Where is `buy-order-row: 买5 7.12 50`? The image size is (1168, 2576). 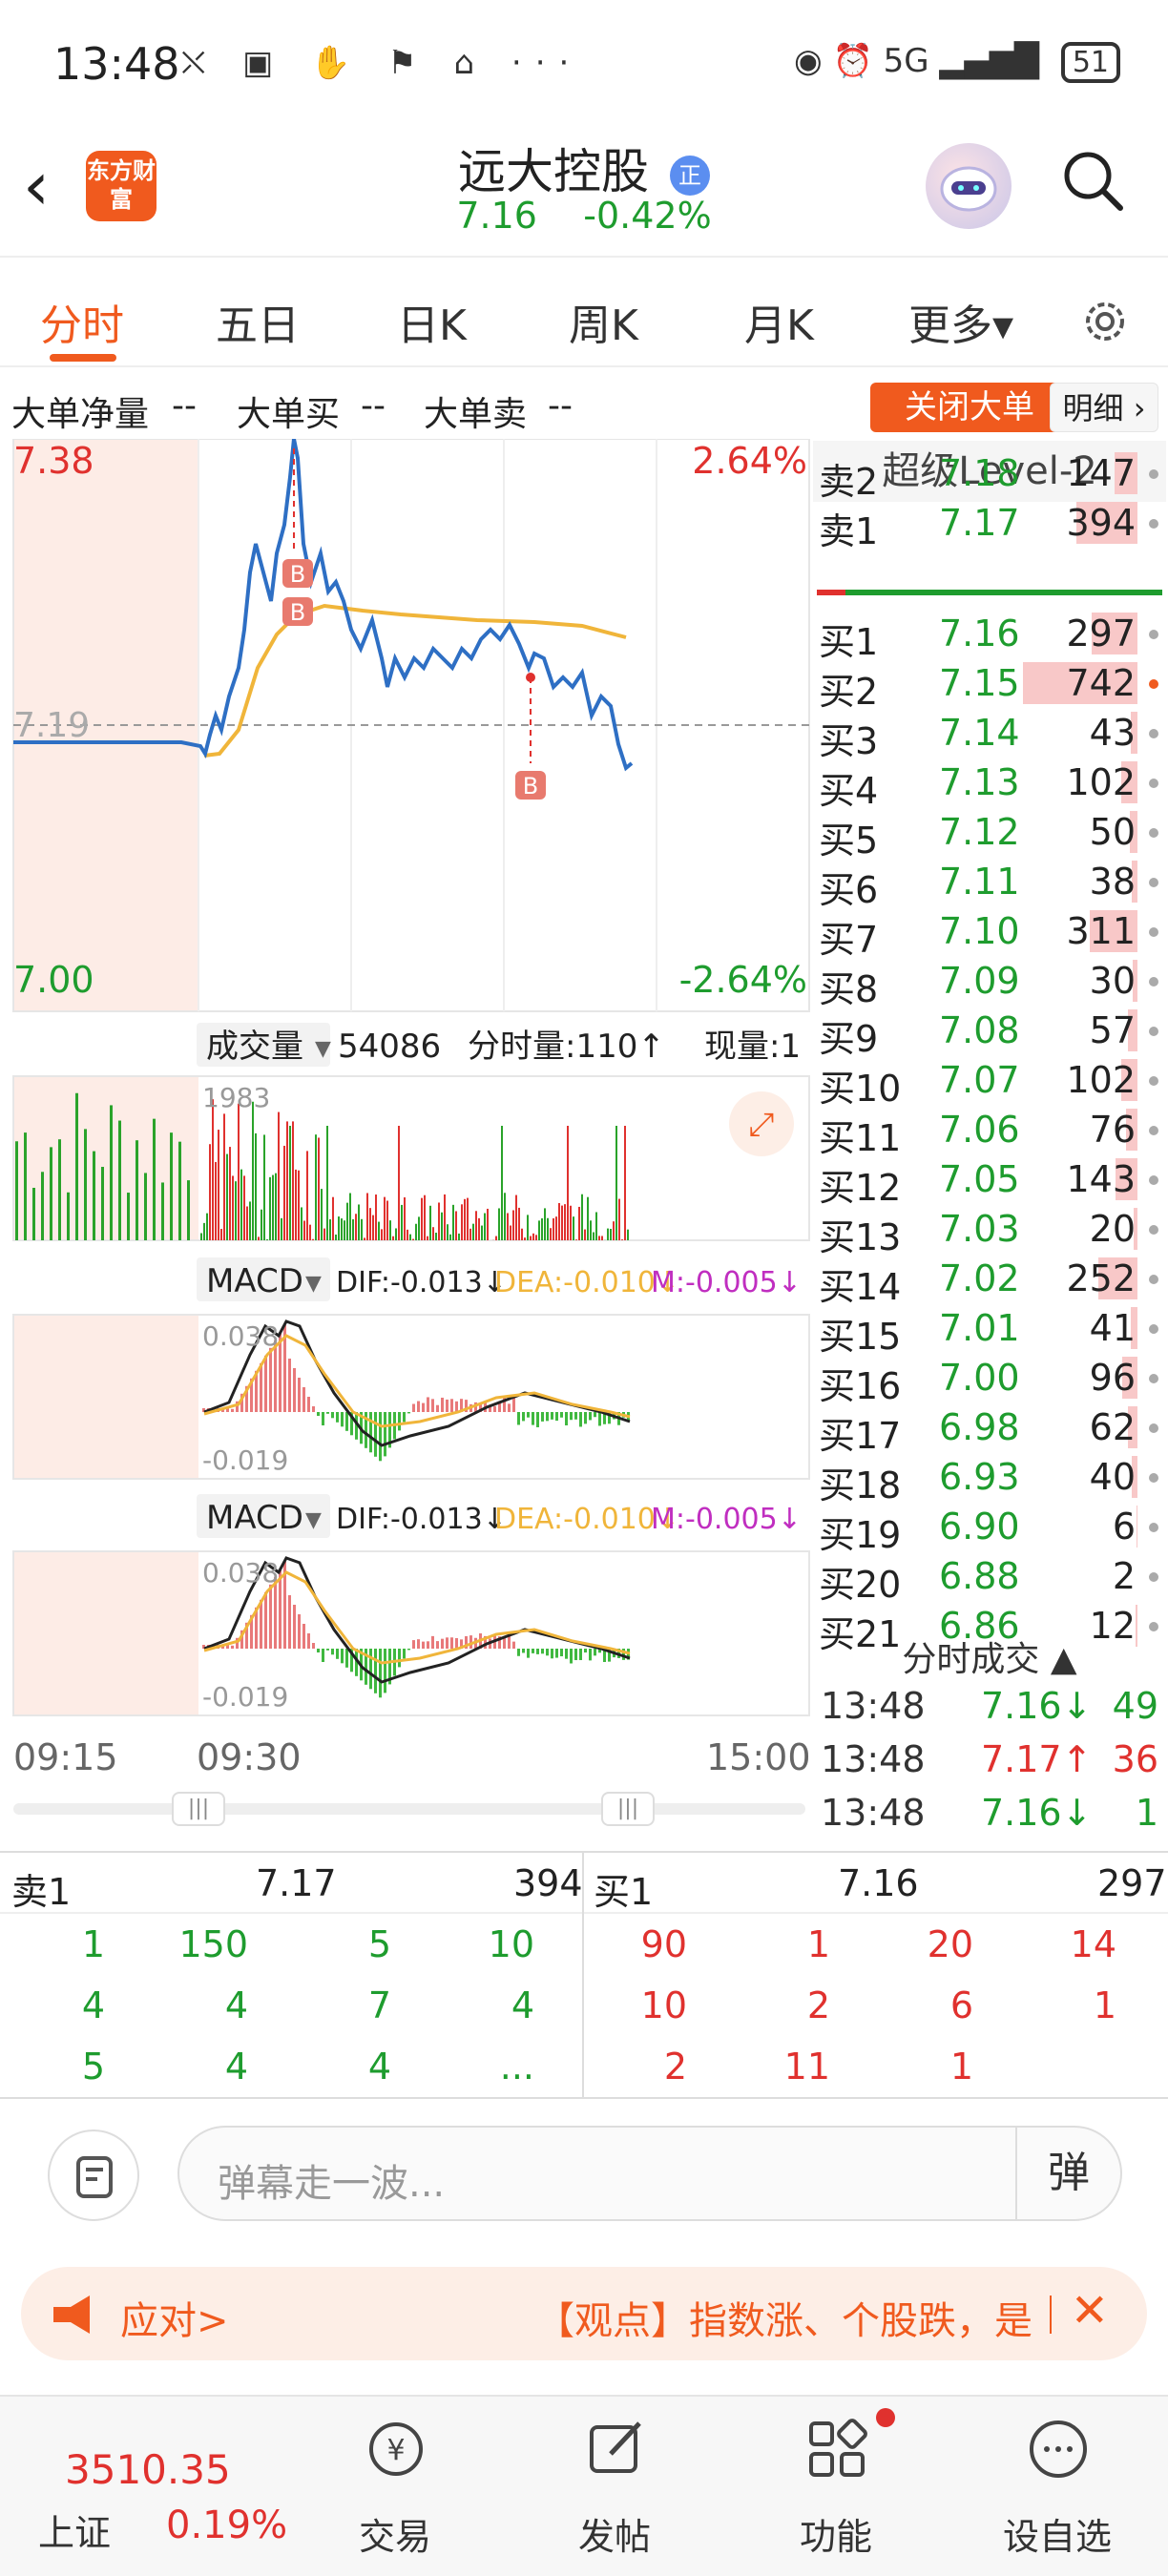 buy-order-row: 买5 7.12 50 is located at coordinates (989, 834).